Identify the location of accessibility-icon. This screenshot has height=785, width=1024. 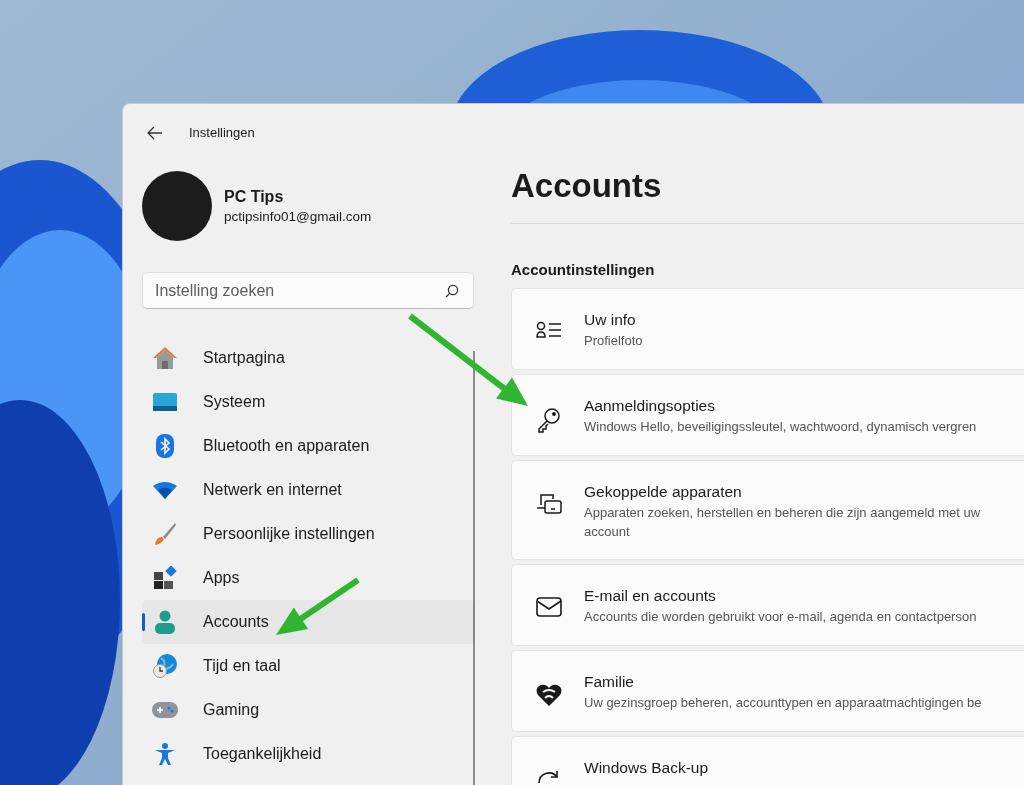
(165, 754).